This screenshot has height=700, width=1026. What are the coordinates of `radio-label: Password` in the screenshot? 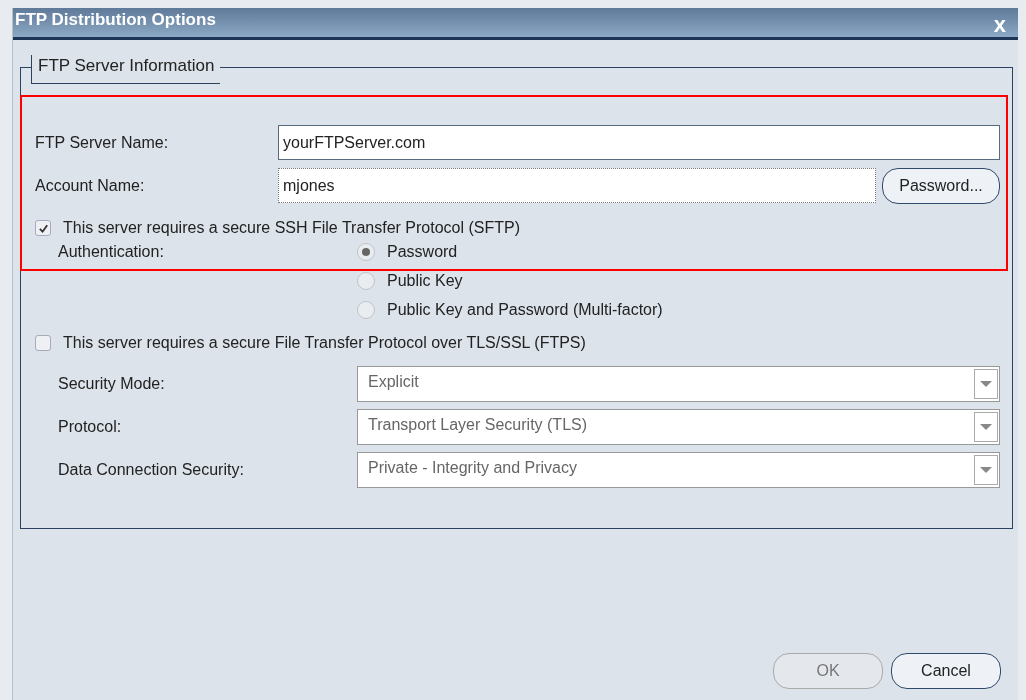 It's located at (422, 251).